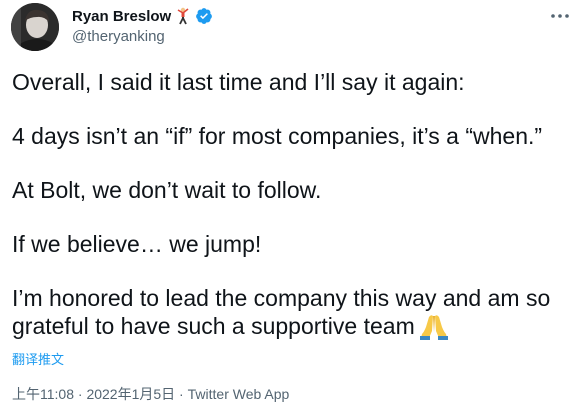 The image size is (584, 410). What do you see at coordinates (204, 16) in the screenshot?
I see `verified-badge-icon` at bounding box center [204, 16].